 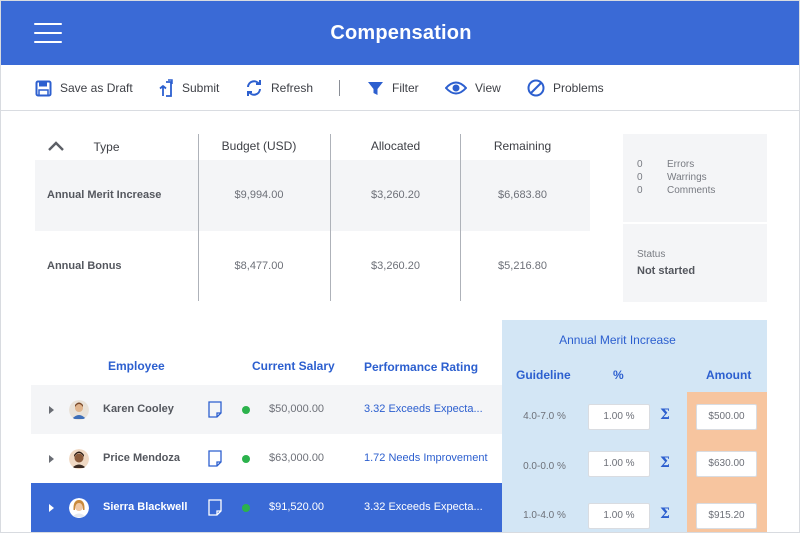 I want to click on employee-header: Employee, so click(x=136, y=366).